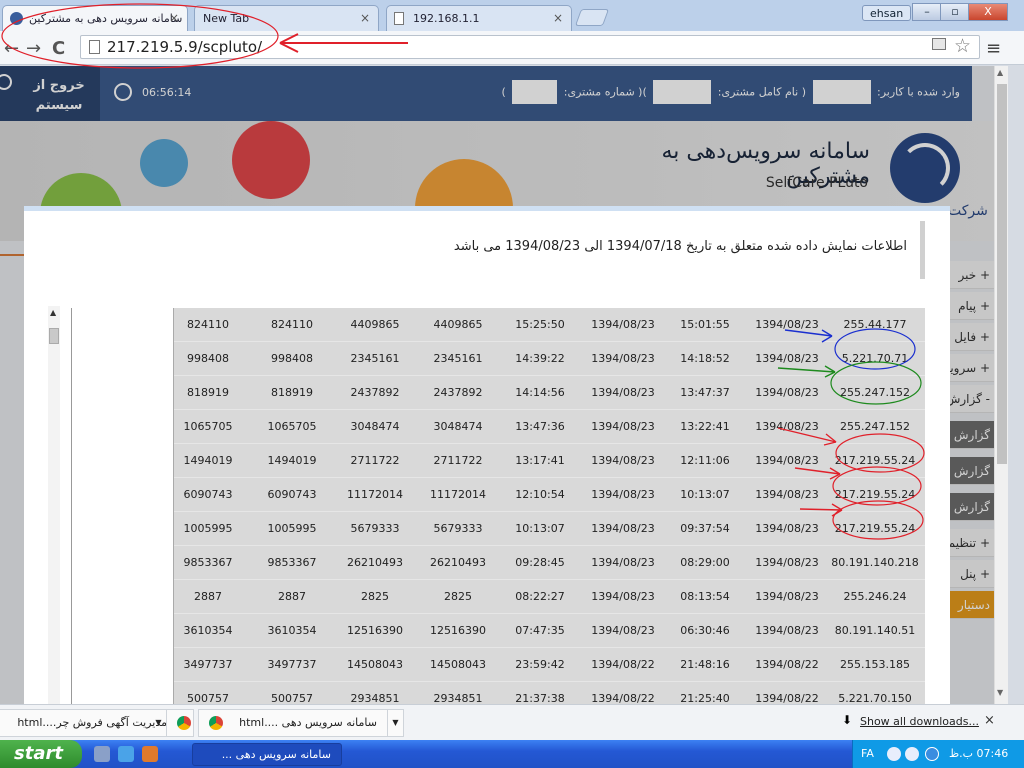  I want to click on table-cell: 08:13:54, so click(705, 596).